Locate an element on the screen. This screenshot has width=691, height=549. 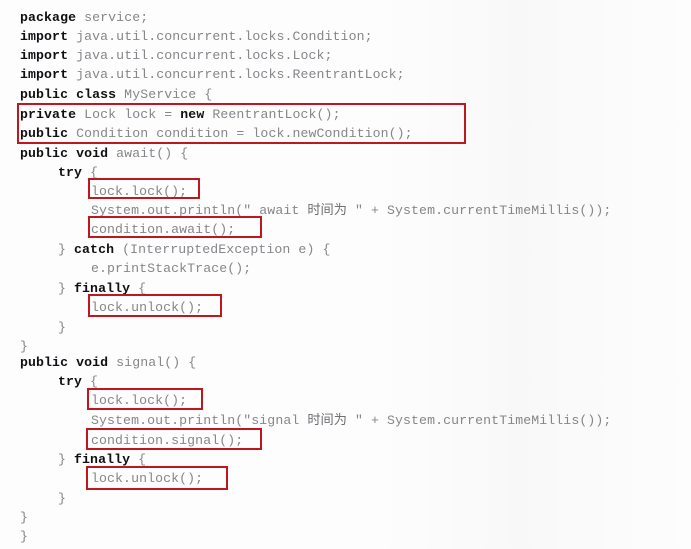
code-text: await() { is located at coordinates (148, 153).